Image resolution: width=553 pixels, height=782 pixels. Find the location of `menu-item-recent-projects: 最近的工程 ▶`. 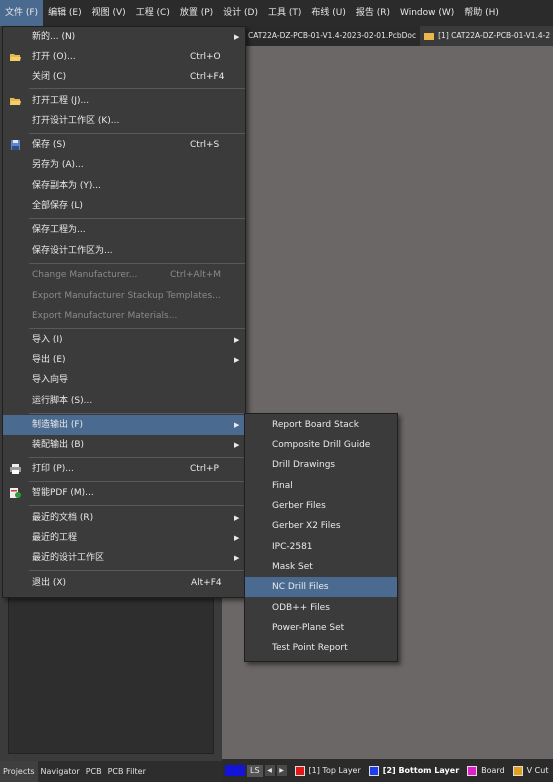

menu-item-recent-projects: 最近的工程 ▶ is located at coordinates (124, 538).